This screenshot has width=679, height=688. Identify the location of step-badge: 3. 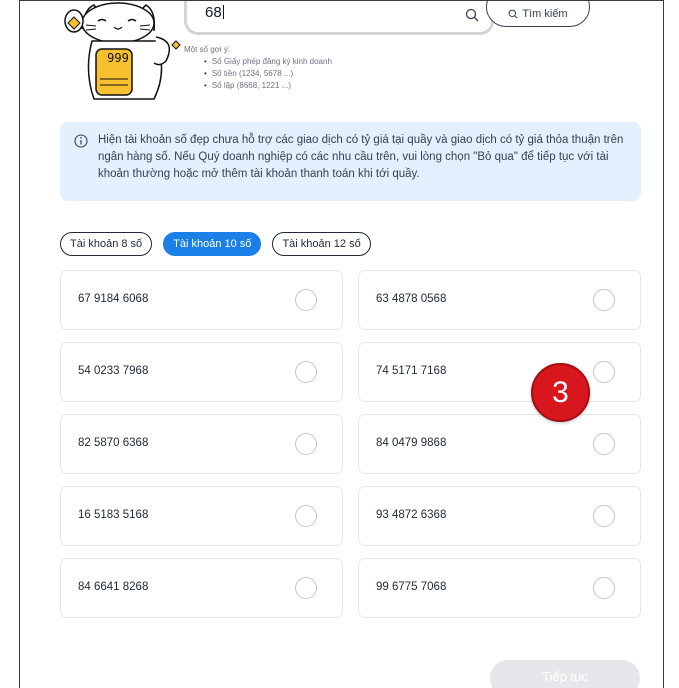
(560, 392).